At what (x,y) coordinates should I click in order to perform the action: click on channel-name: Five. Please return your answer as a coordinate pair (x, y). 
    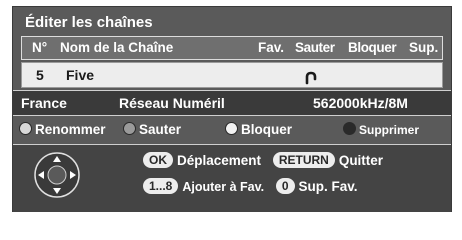
    Looking at the image, I should click on (80, 75).